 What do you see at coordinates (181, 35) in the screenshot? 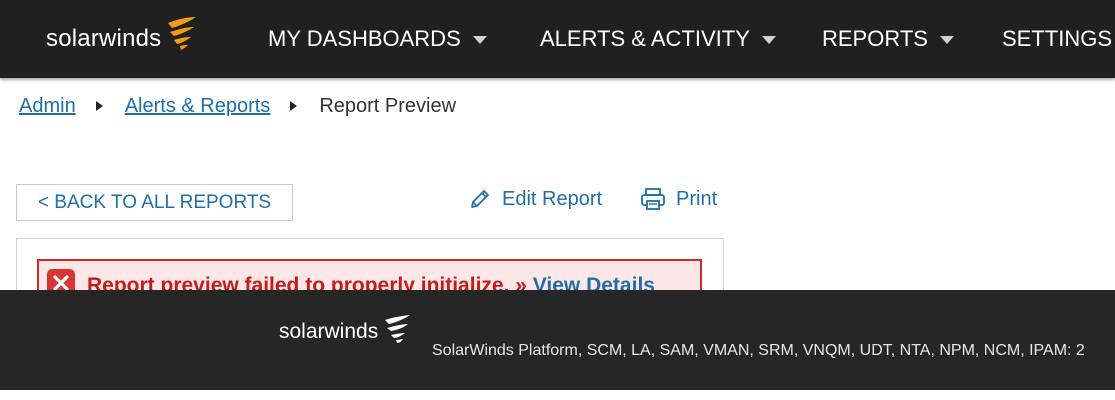
I see `solarwinds-flame-icon` at bounding box center [181, 35].